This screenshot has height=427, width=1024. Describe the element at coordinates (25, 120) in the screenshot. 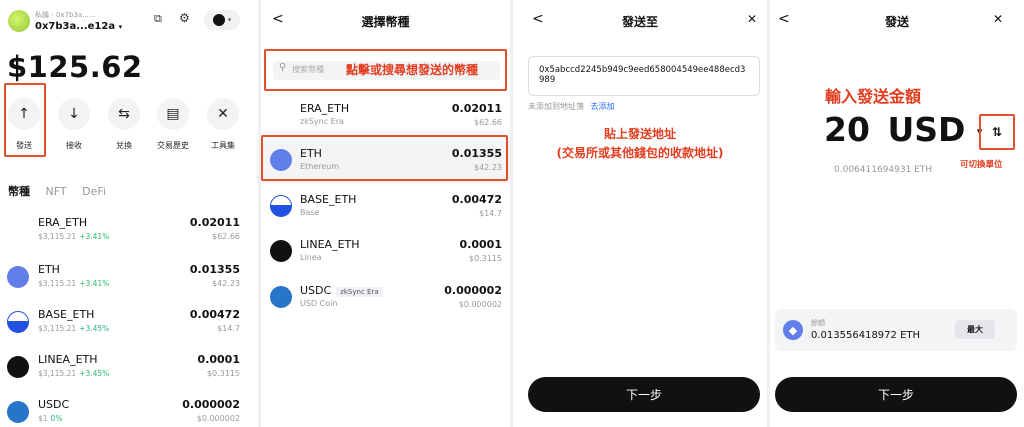

I see `annotation-box-send` at that location.